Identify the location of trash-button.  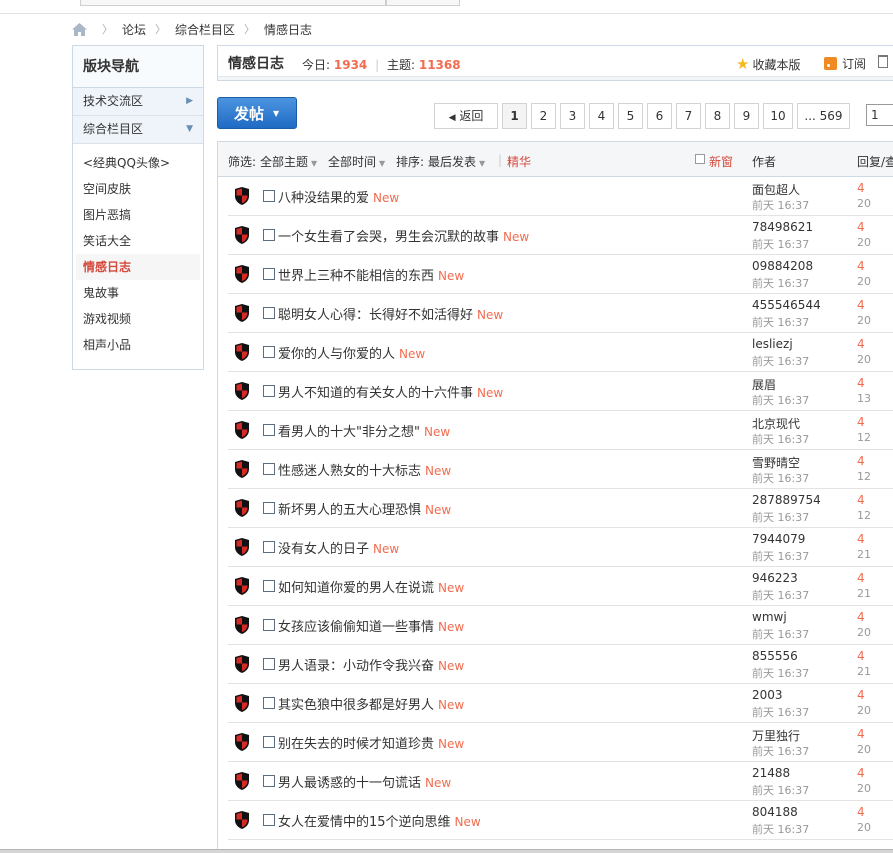
(883, 61).